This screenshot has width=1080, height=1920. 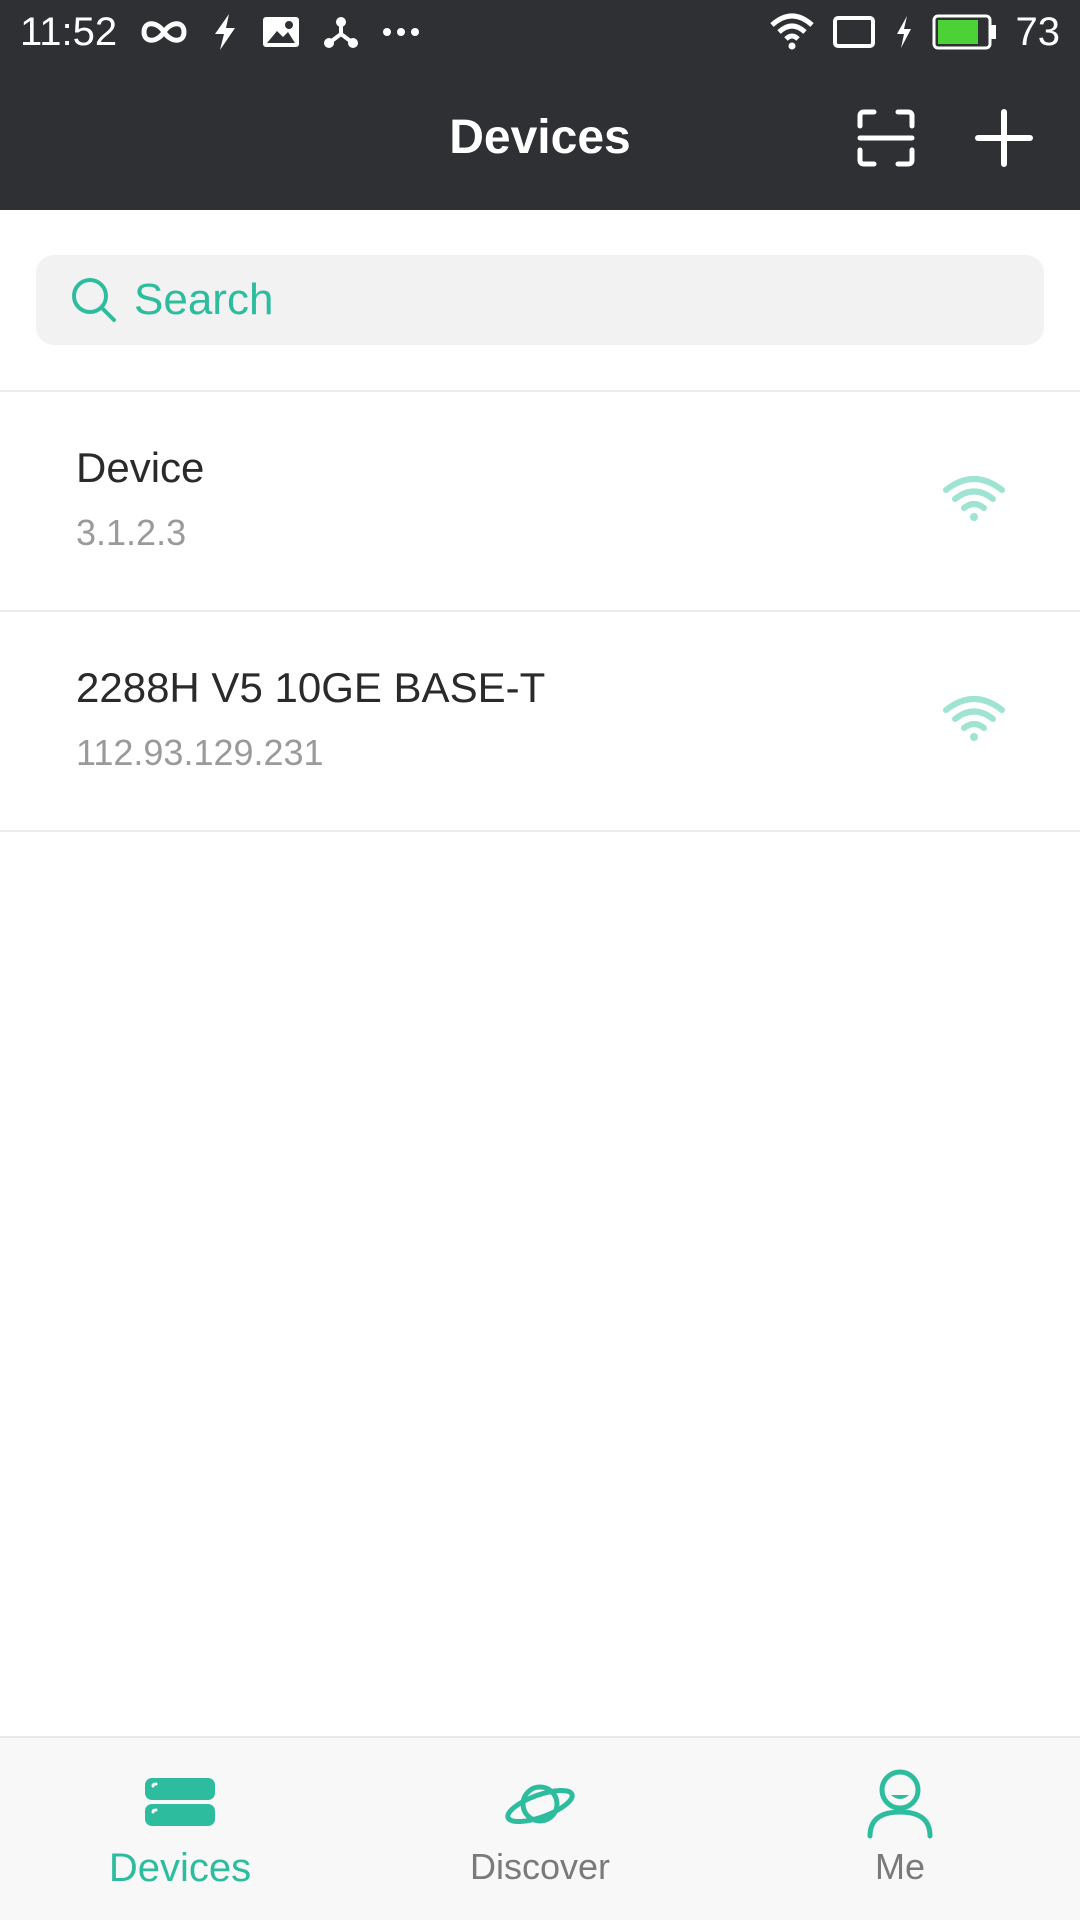 I want to click on bottom-nav: Devices Discover Me, so click(x=540, y=1828).